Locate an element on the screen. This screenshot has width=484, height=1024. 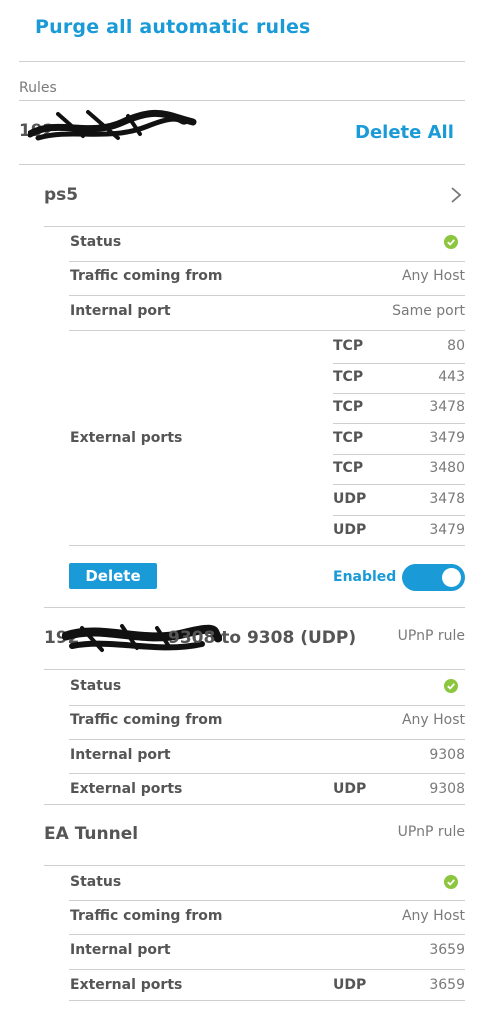
redaction-scribble is located at coordinates (112, 125).